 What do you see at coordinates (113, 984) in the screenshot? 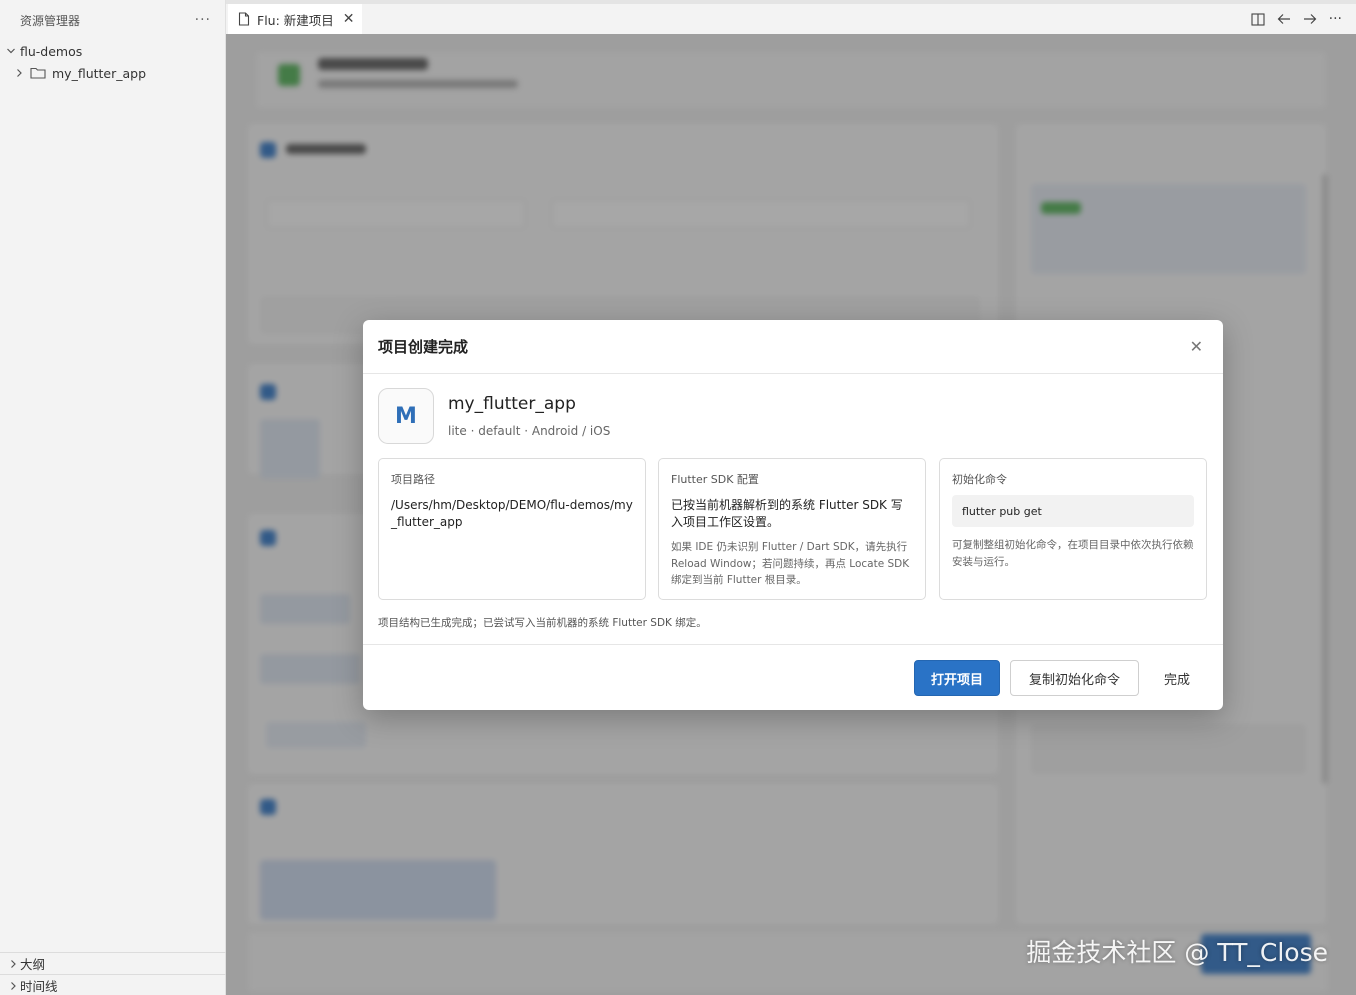
I see `timeline-section: 时间线` at bounding box center [113, 984].